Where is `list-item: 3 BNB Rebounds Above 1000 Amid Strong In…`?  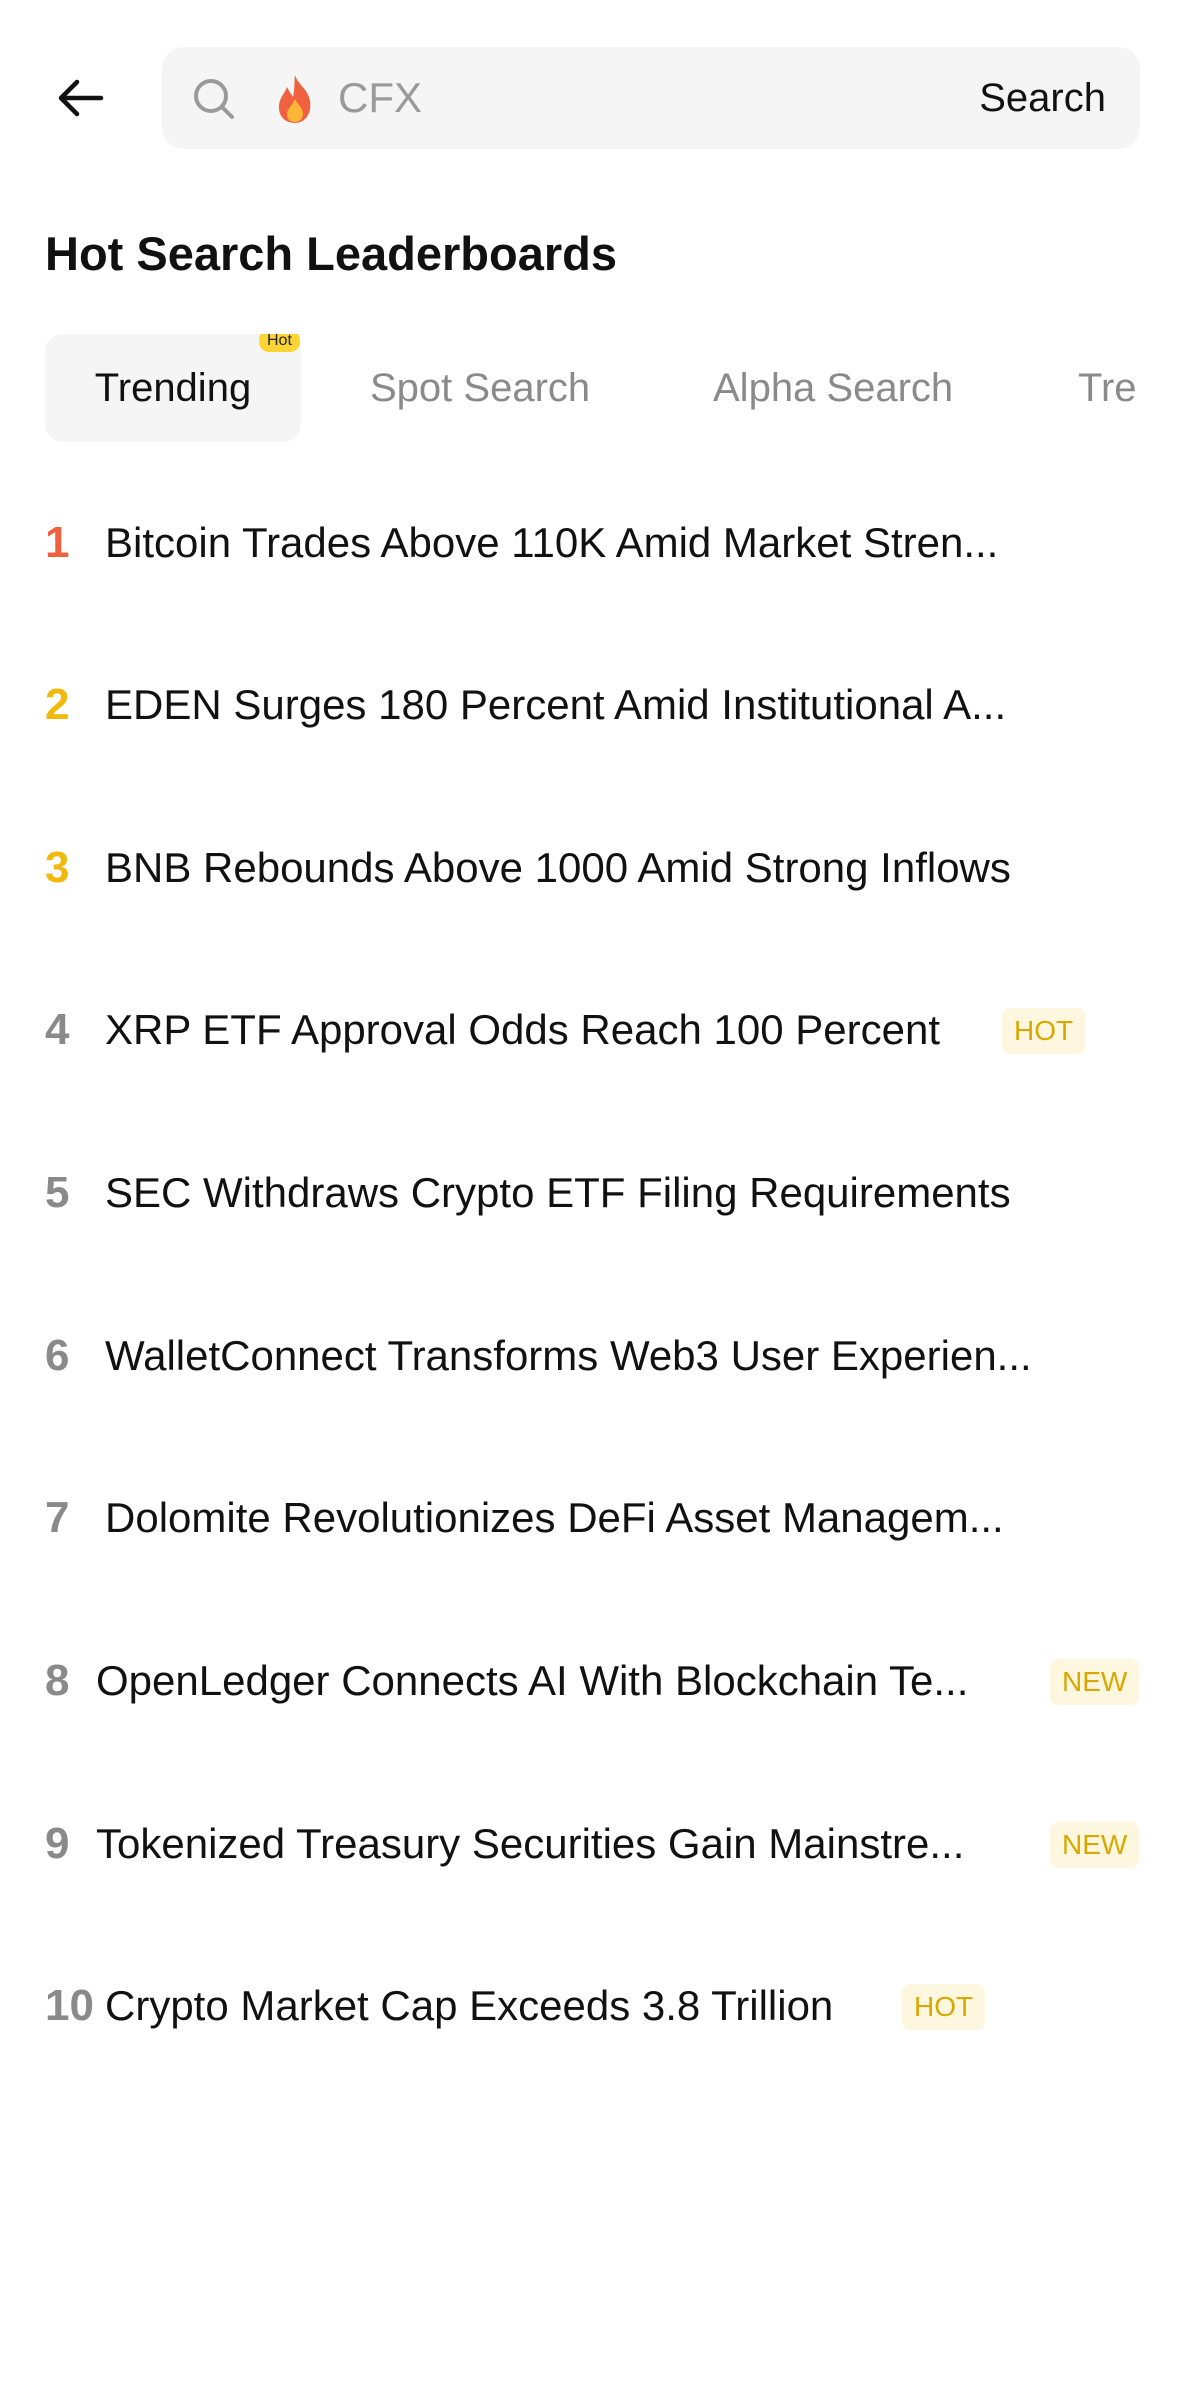 list-item: 3 BNB Rebounds Above 1000 Amid Strong In… is located at coordinates (589, 868).